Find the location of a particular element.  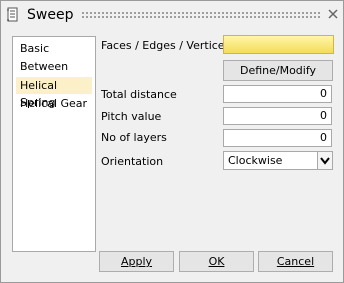

faces-selector-field is located at coordinates (278, 44).